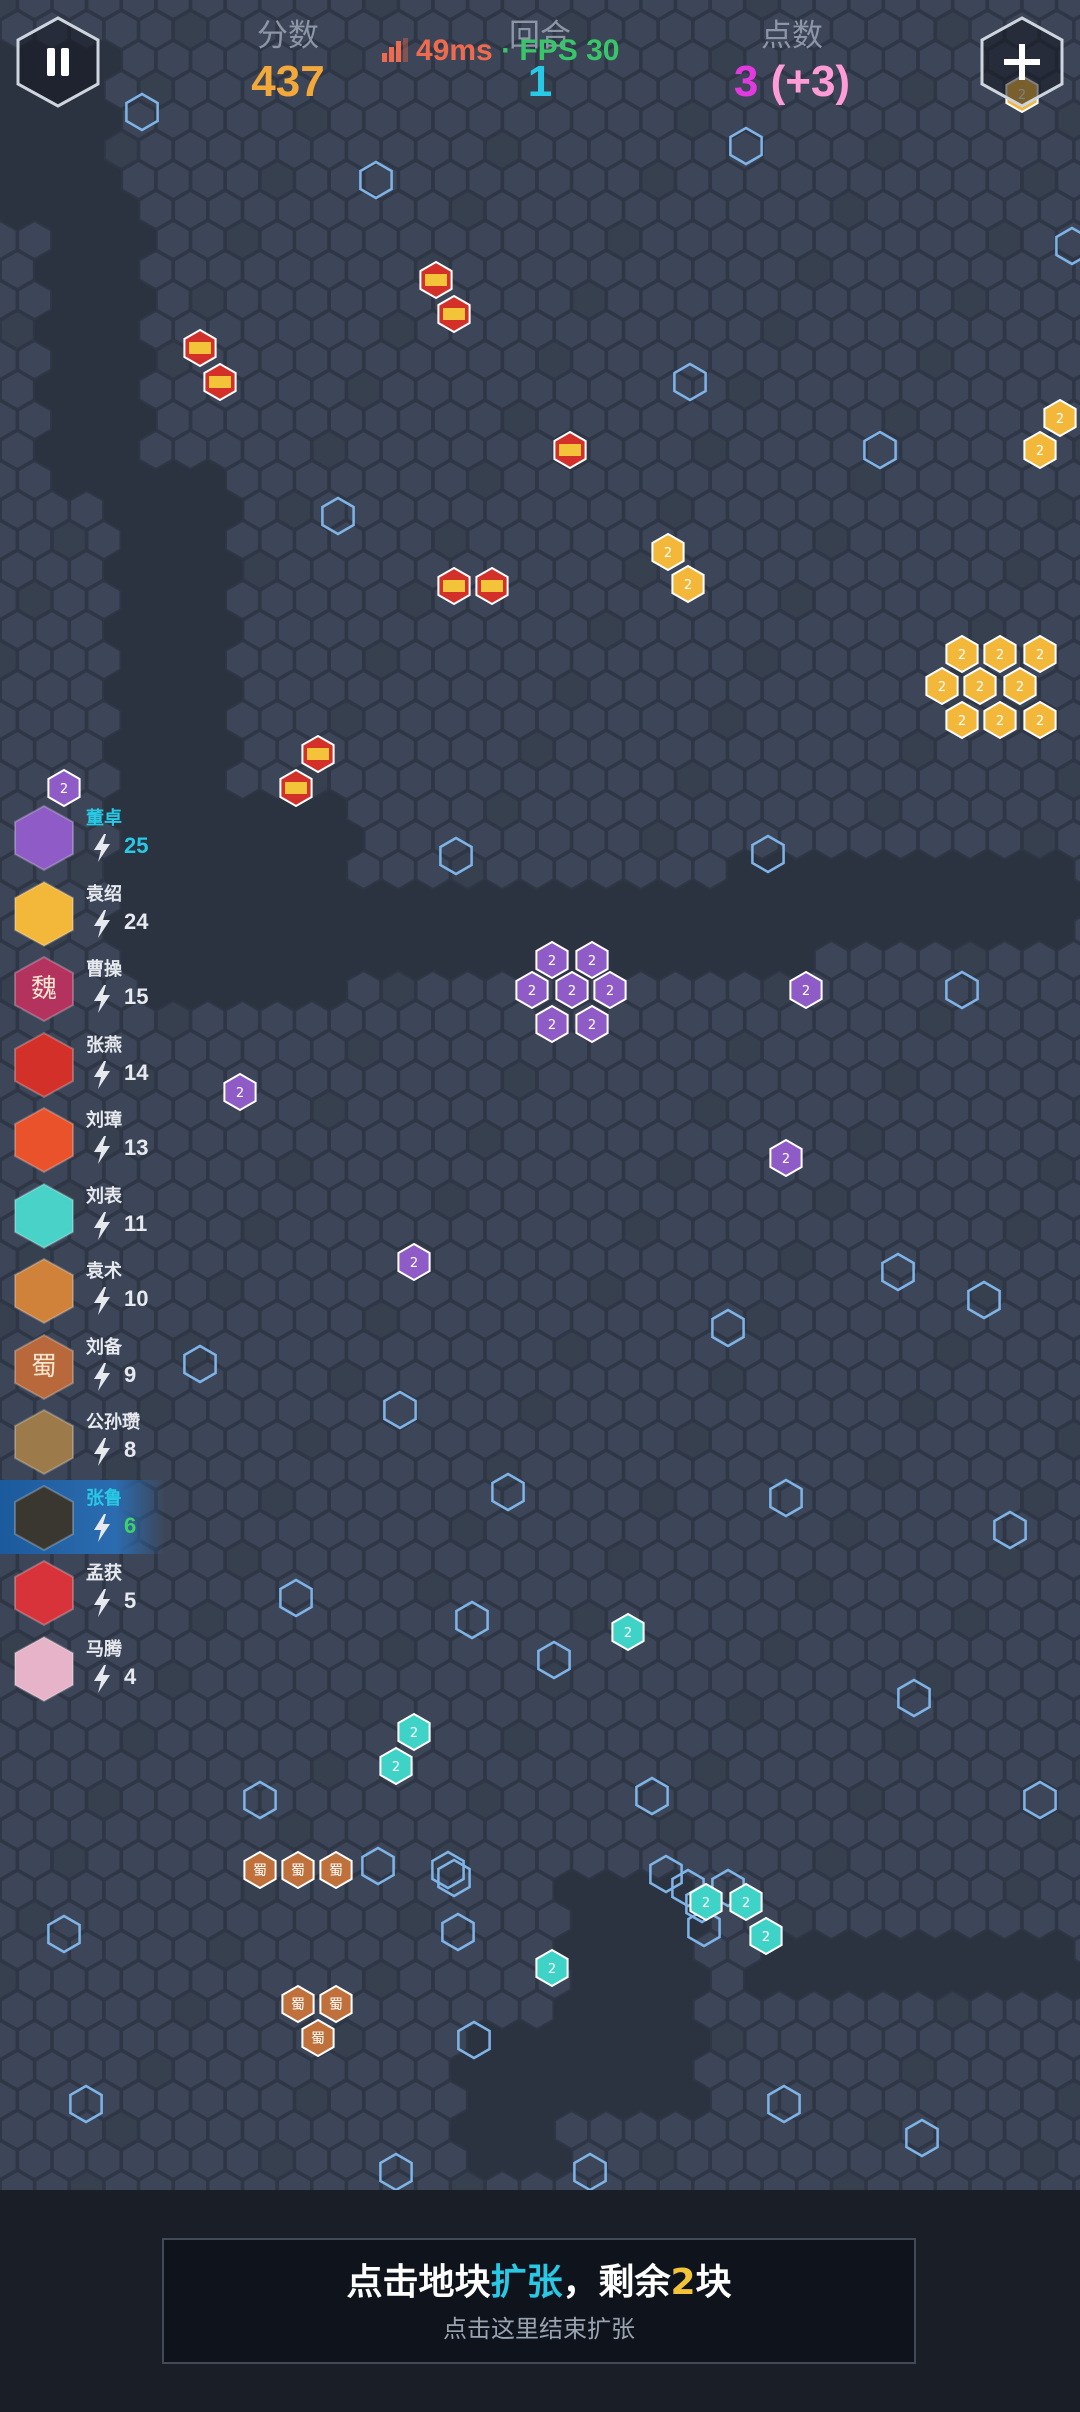 This screenshot has width=1080, height=2412. Describe the element at coordinates (454, 50) in the screenshot. I see `ping-value: 49ms` at that location.